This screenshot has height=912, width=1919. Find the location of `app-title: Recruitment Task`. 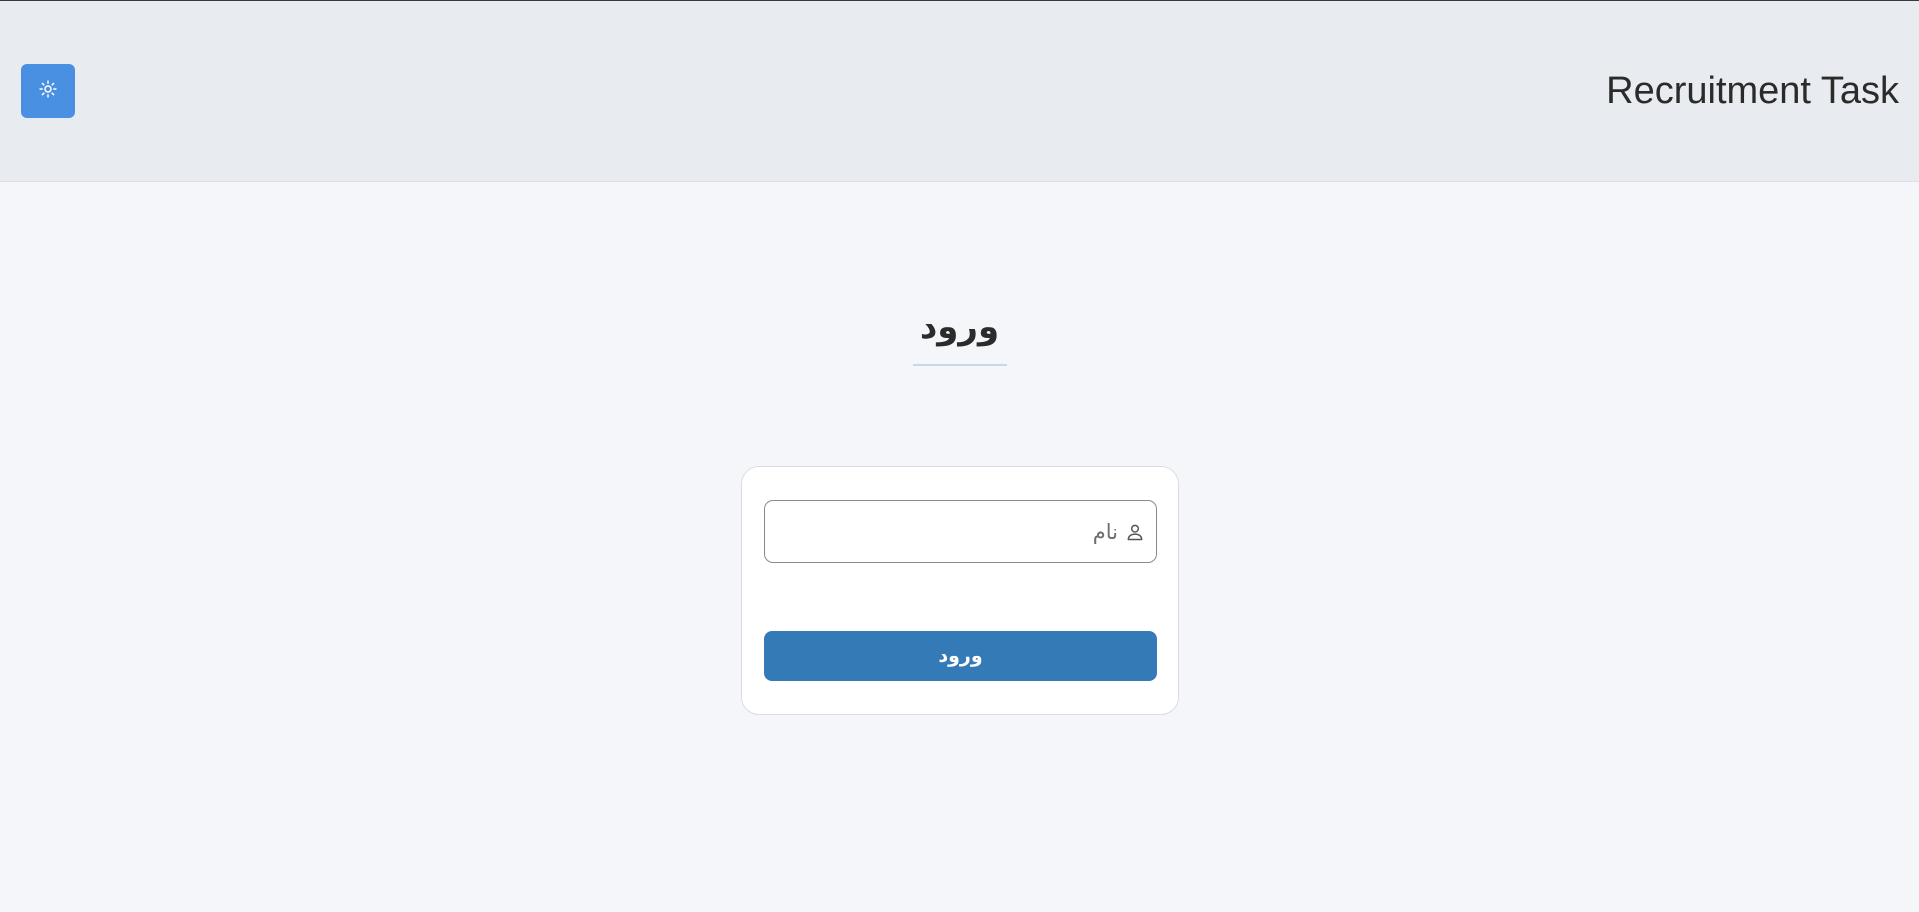

app-title: Recruitment Task is located at coordinates (1752, 91).